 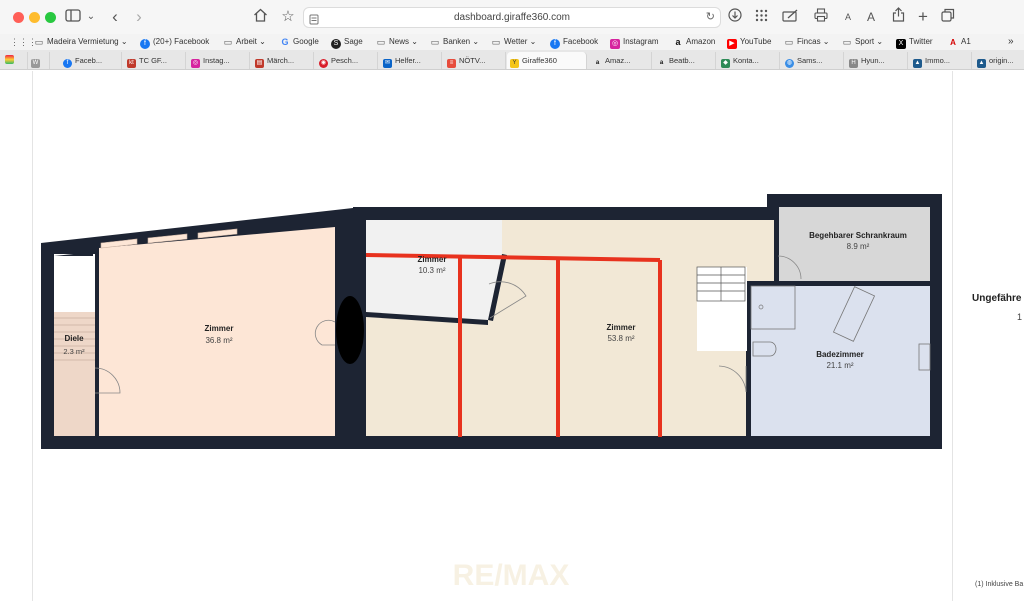 I want to click on sage-icon: S, so click(x=336, y=44).